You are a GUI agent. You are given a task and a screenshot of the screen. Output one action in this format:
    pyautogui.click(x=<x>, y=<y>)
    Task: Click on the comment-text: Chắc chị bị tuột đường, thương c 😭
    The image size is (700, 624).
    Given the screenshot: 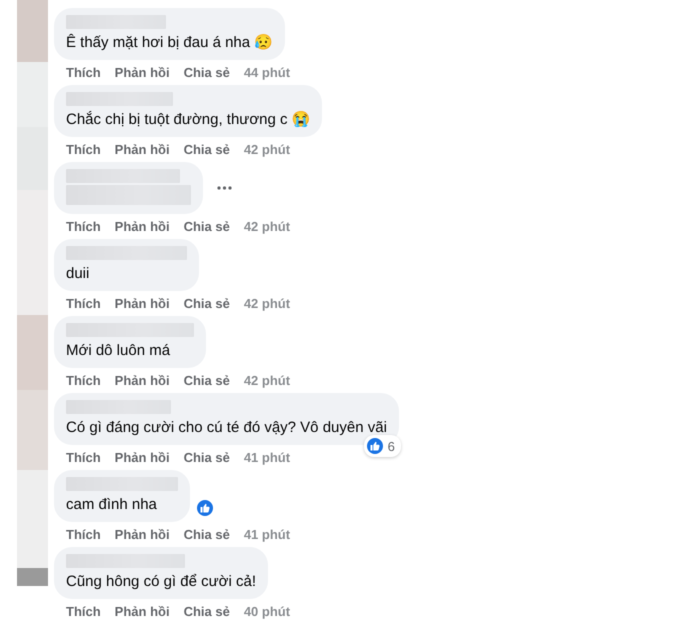 What is the action you would take?
    pyautogui.click(x=188, y=120)
    